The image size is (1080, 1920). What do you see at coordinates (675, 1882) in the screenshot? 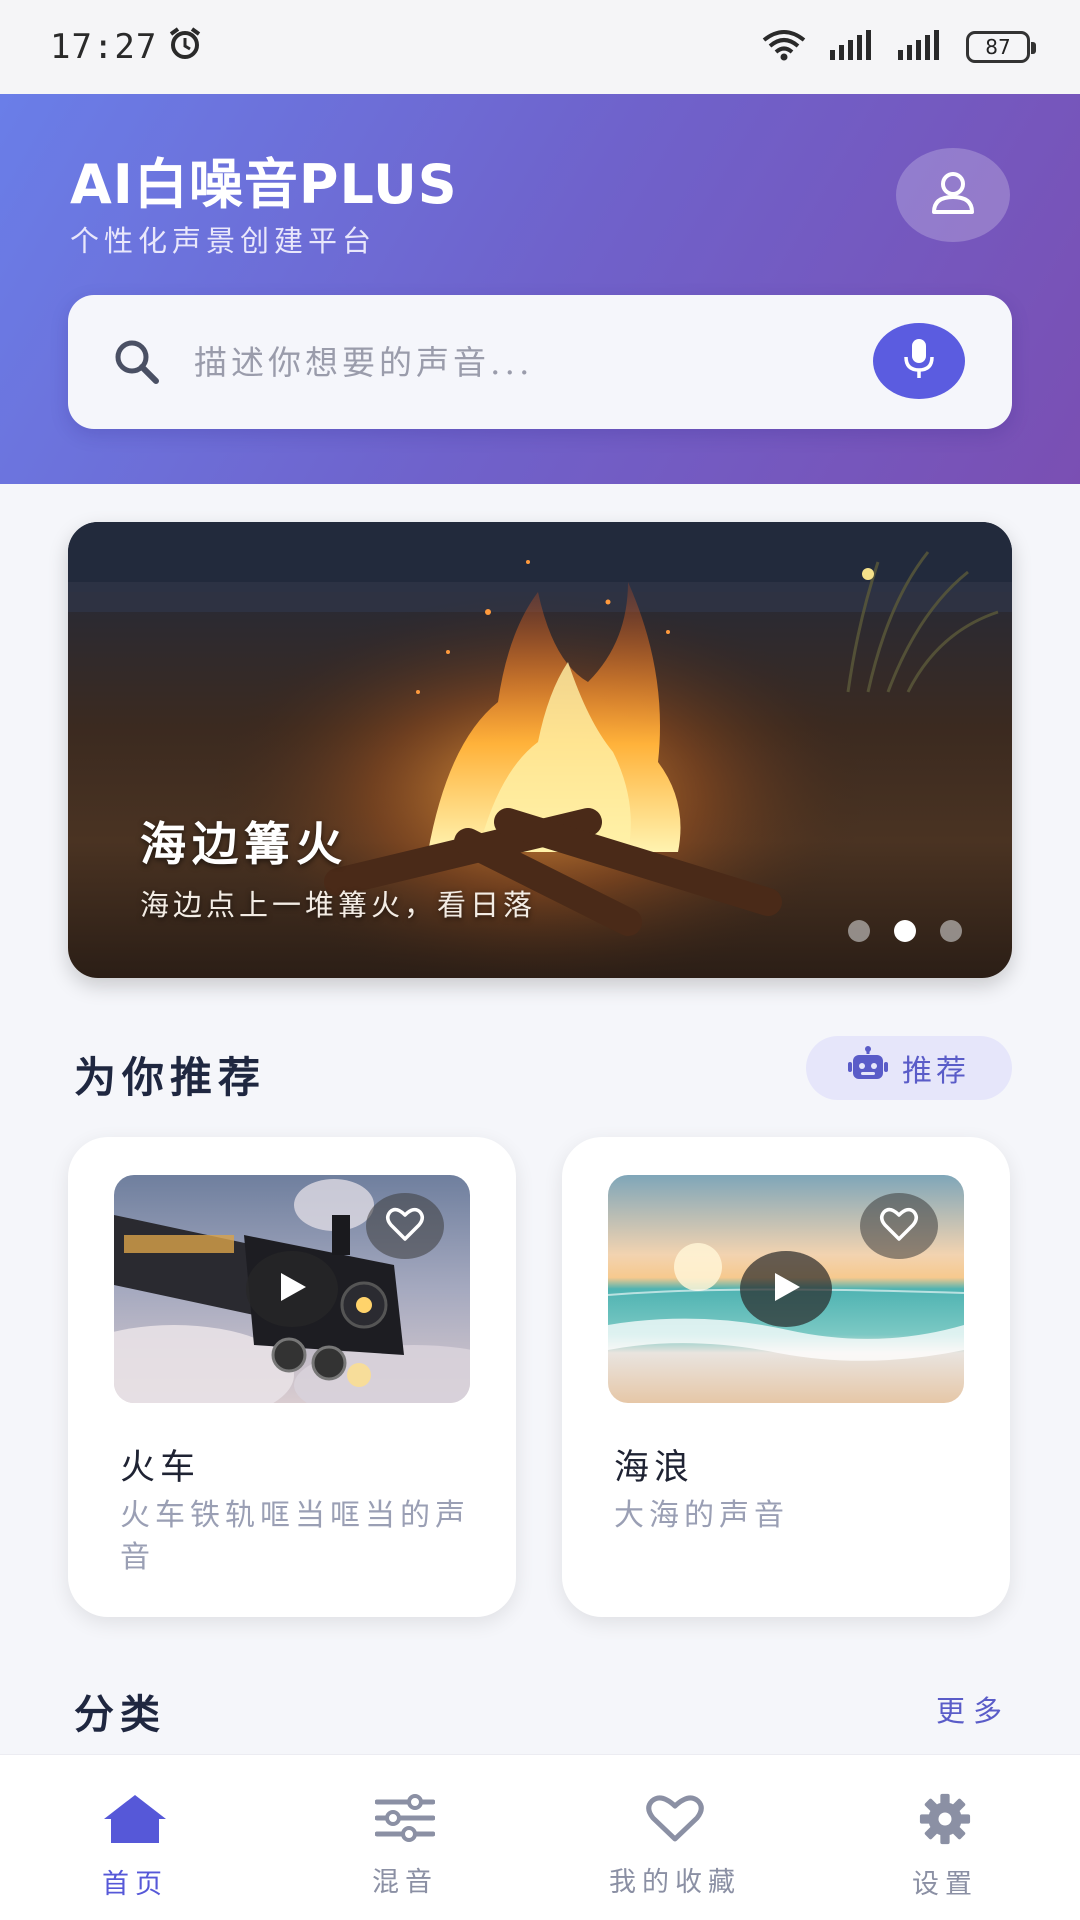
I see `nav-label: 我的收藏` at bounding box center [675, 1882].